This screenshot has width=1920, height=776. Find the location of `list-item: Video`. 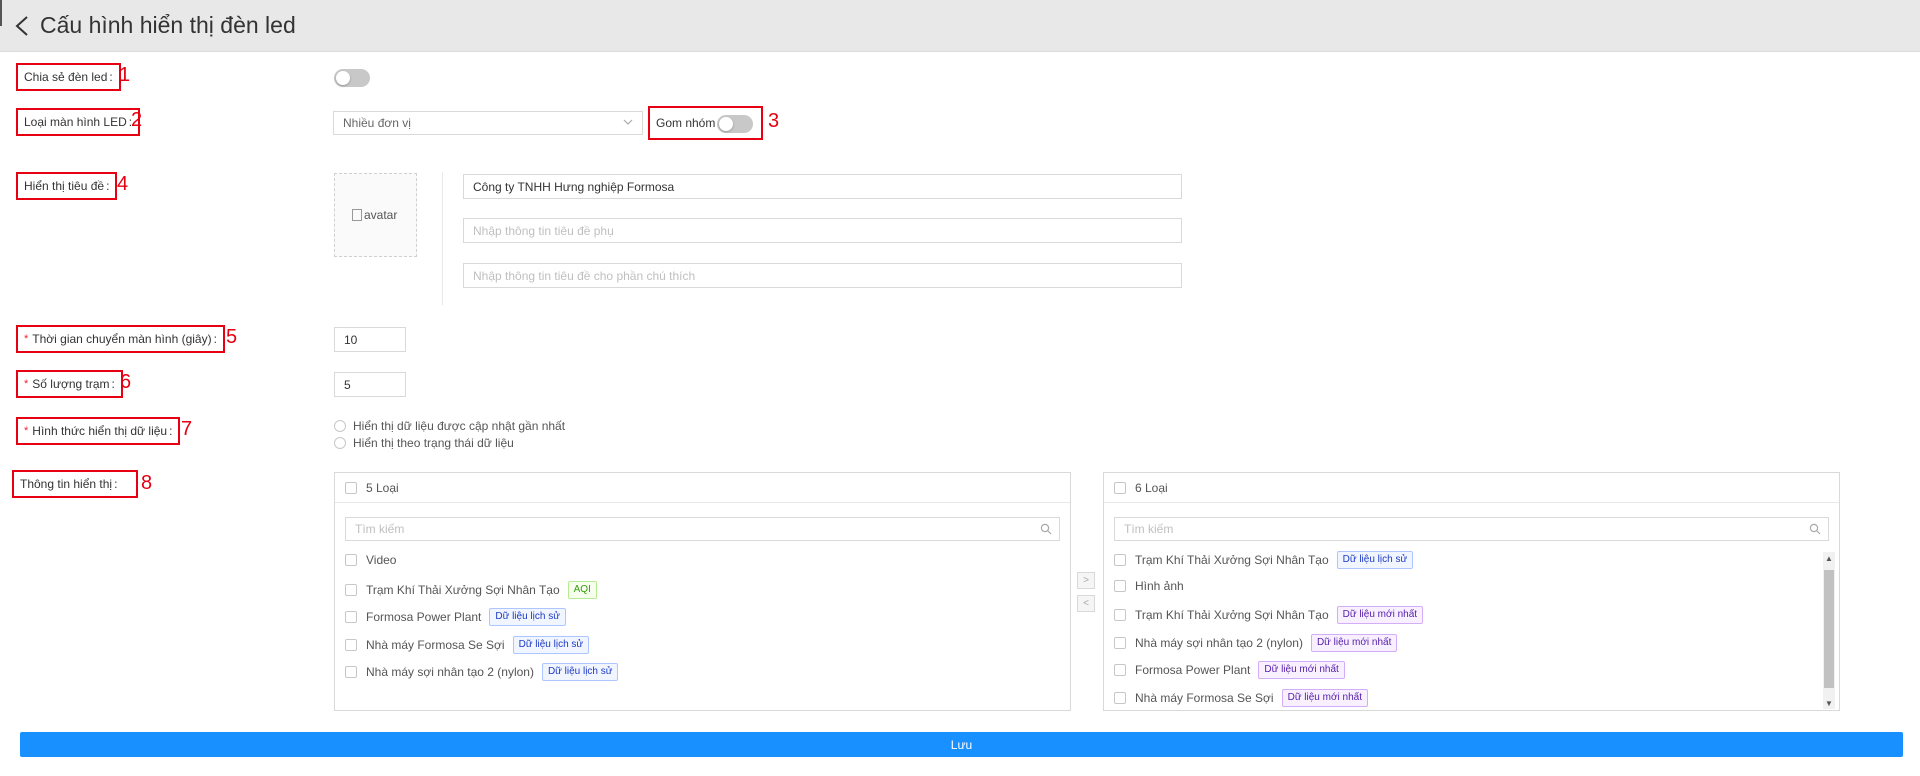

list-item: Video is located at coordinates (370, 560).